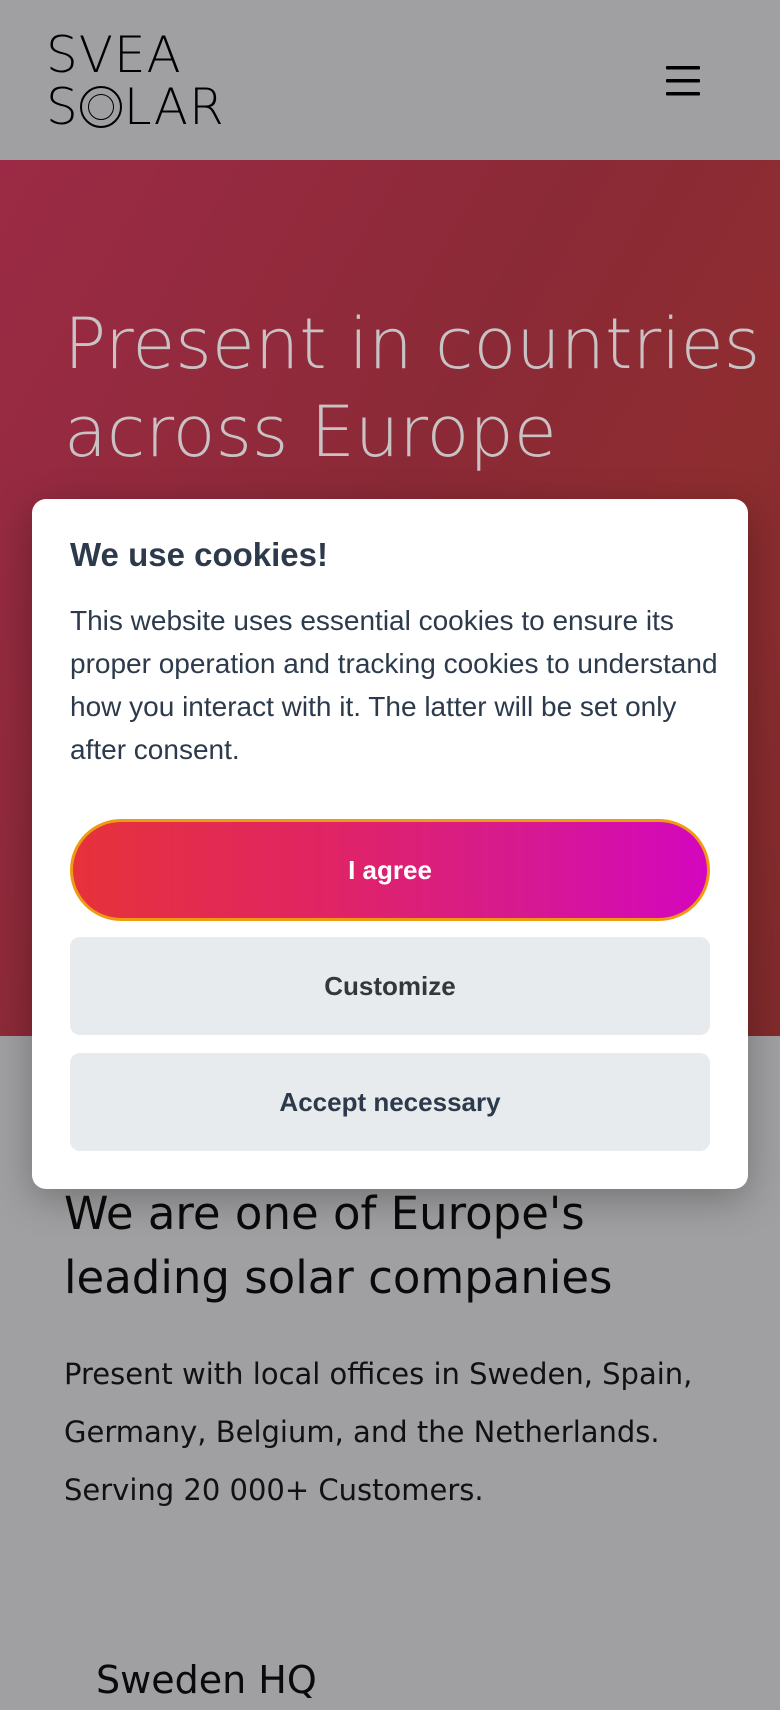 The width and height of the screenshot is (780, 1710). Describe the element at coordinates (390, 870) in the screenshot. I see `agree-button: I agree` at that location.